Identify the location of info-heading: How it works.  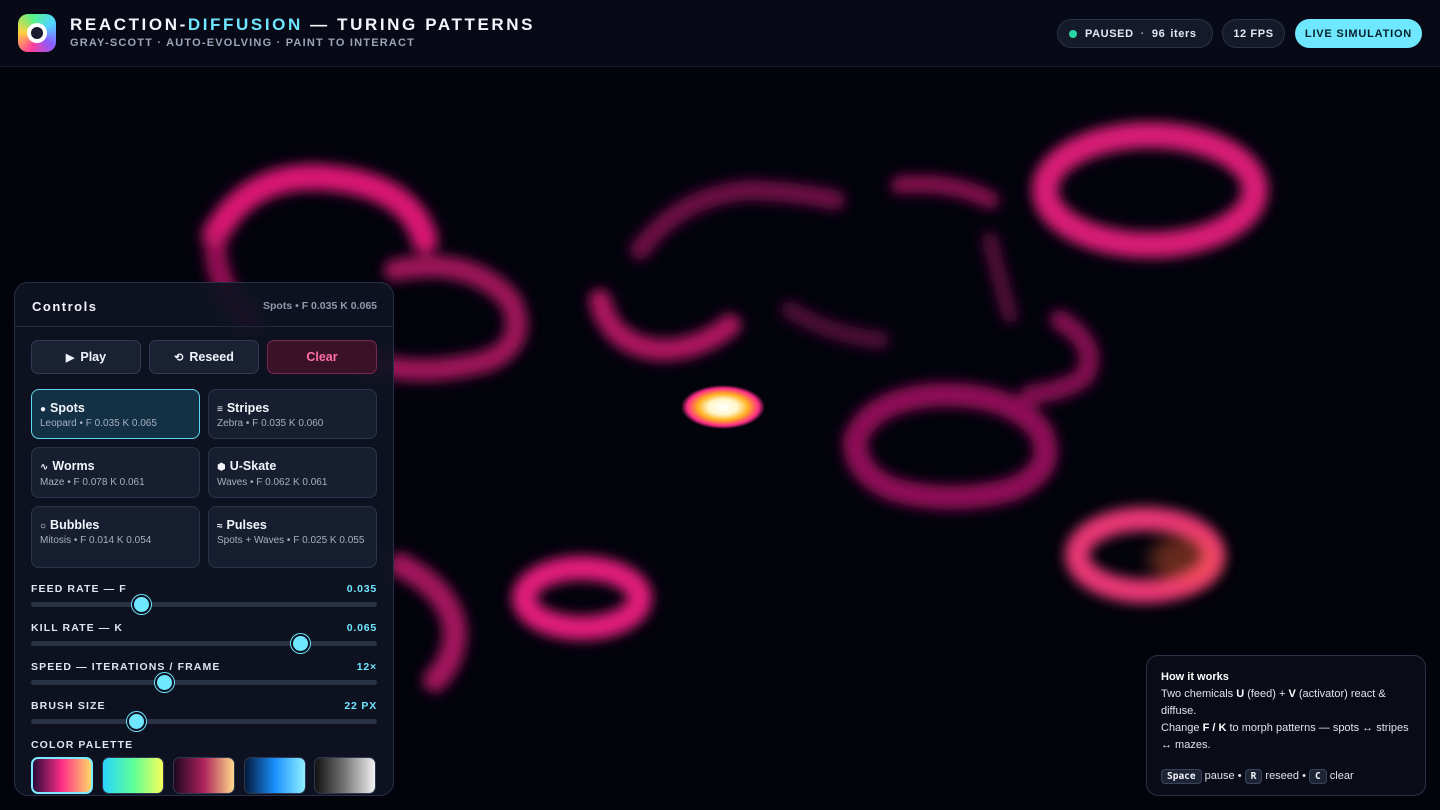
(1195, 677).